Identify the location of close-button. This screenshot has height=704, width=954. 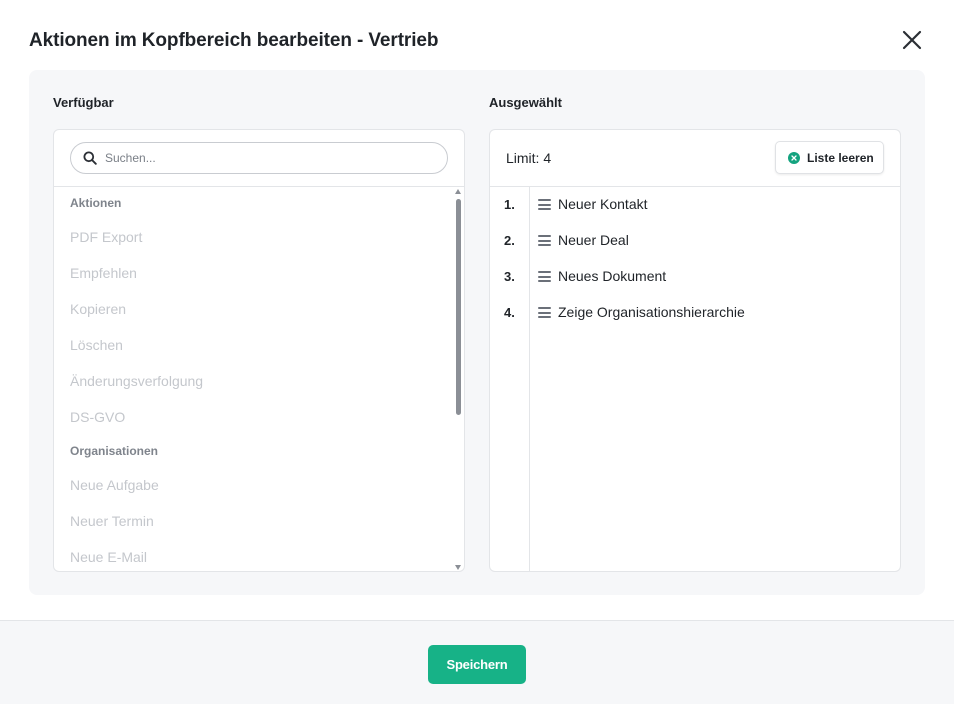
(912, 40).